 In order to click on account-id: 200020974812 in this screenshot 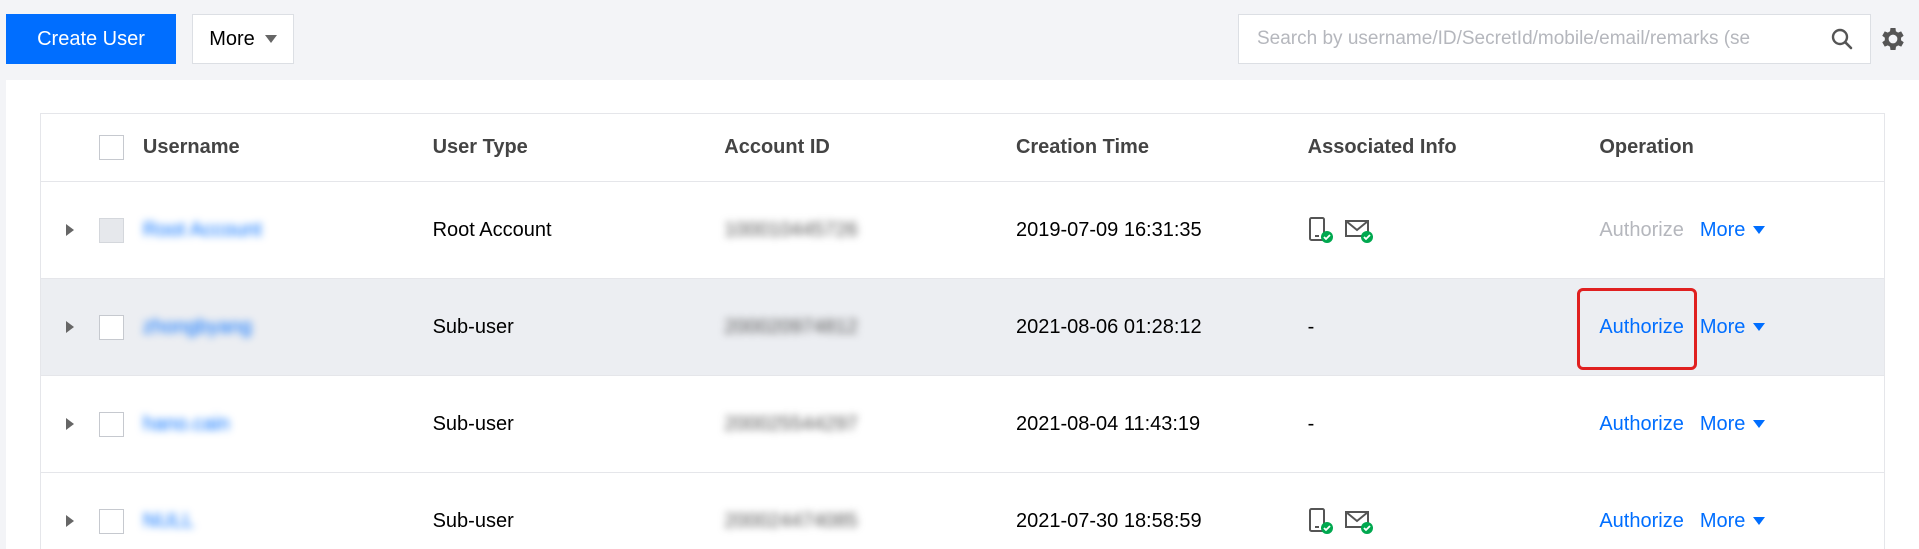, I will do `click(791, 326)`.